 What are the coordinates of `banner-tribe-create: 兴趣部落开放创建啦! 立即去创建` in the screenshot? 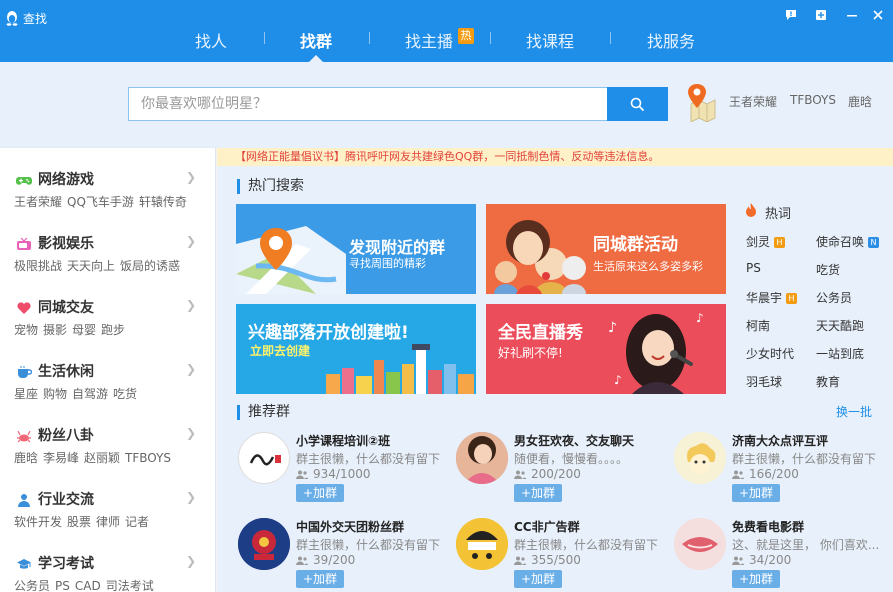 It's located at (356, 349).